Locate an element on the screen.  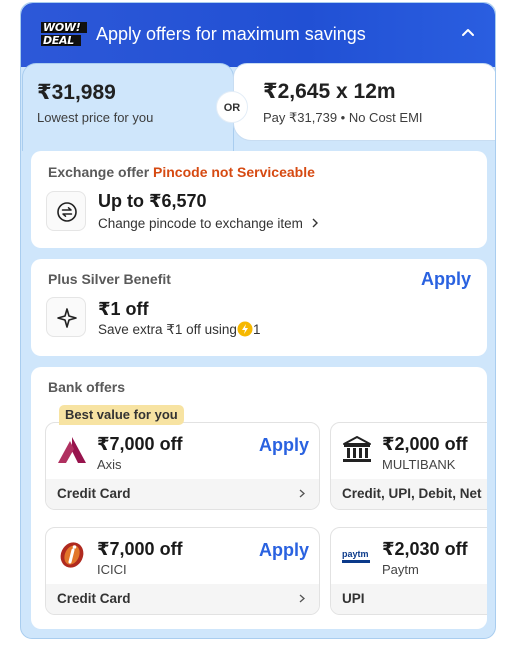
icici-bank-logo is located at coordinates (72, 555).